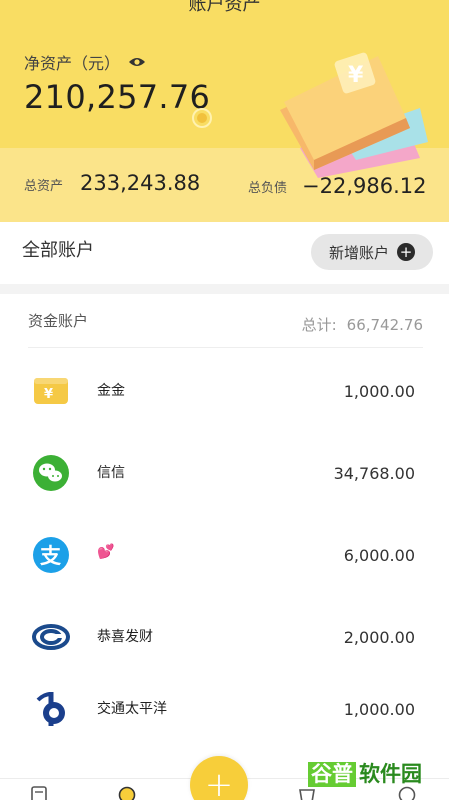 The width and height of the screenshot is (449, 800). Describe the element at coordinates (50, 709) in the screenshot. I see `bank-of-communications-icon` at that location.